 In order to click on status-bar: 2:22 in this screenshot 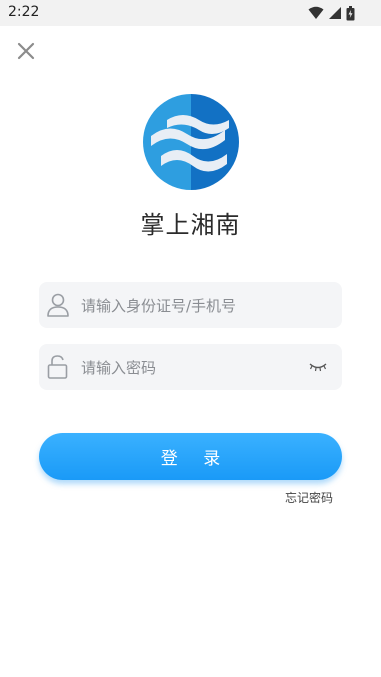, I will do `click(190, 13)`.